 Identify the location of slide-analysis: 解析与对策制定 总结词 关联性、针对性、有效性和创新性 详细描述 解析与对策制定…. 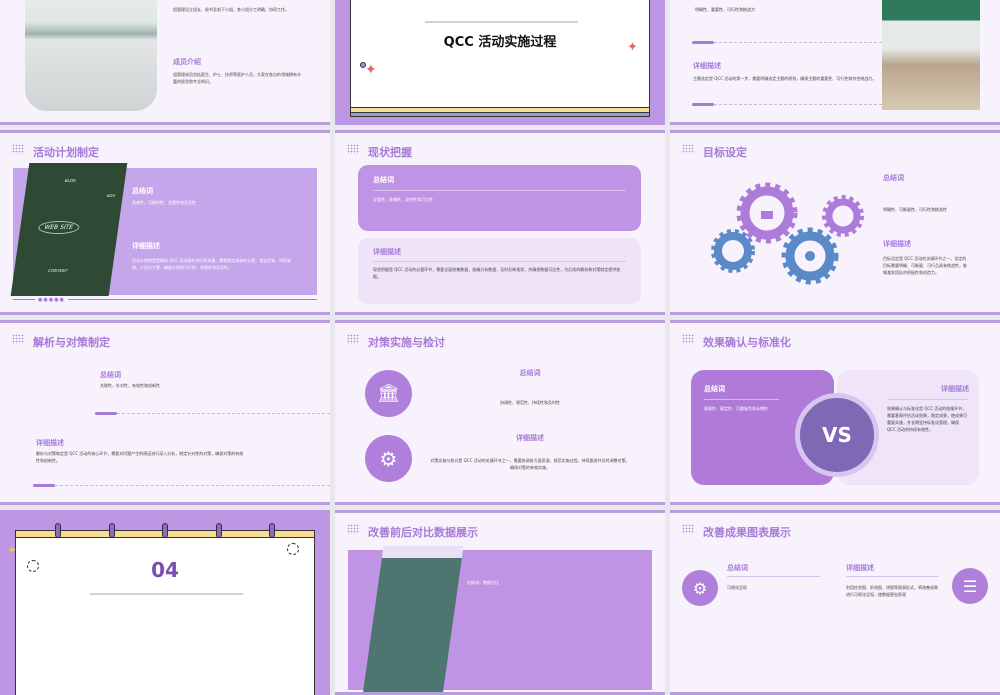
(165, 412).